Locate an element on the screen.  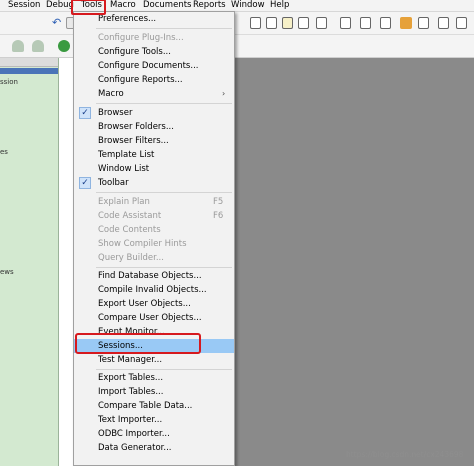
object-browser-panel: ssion es ews is located at coordinates (29, 262).